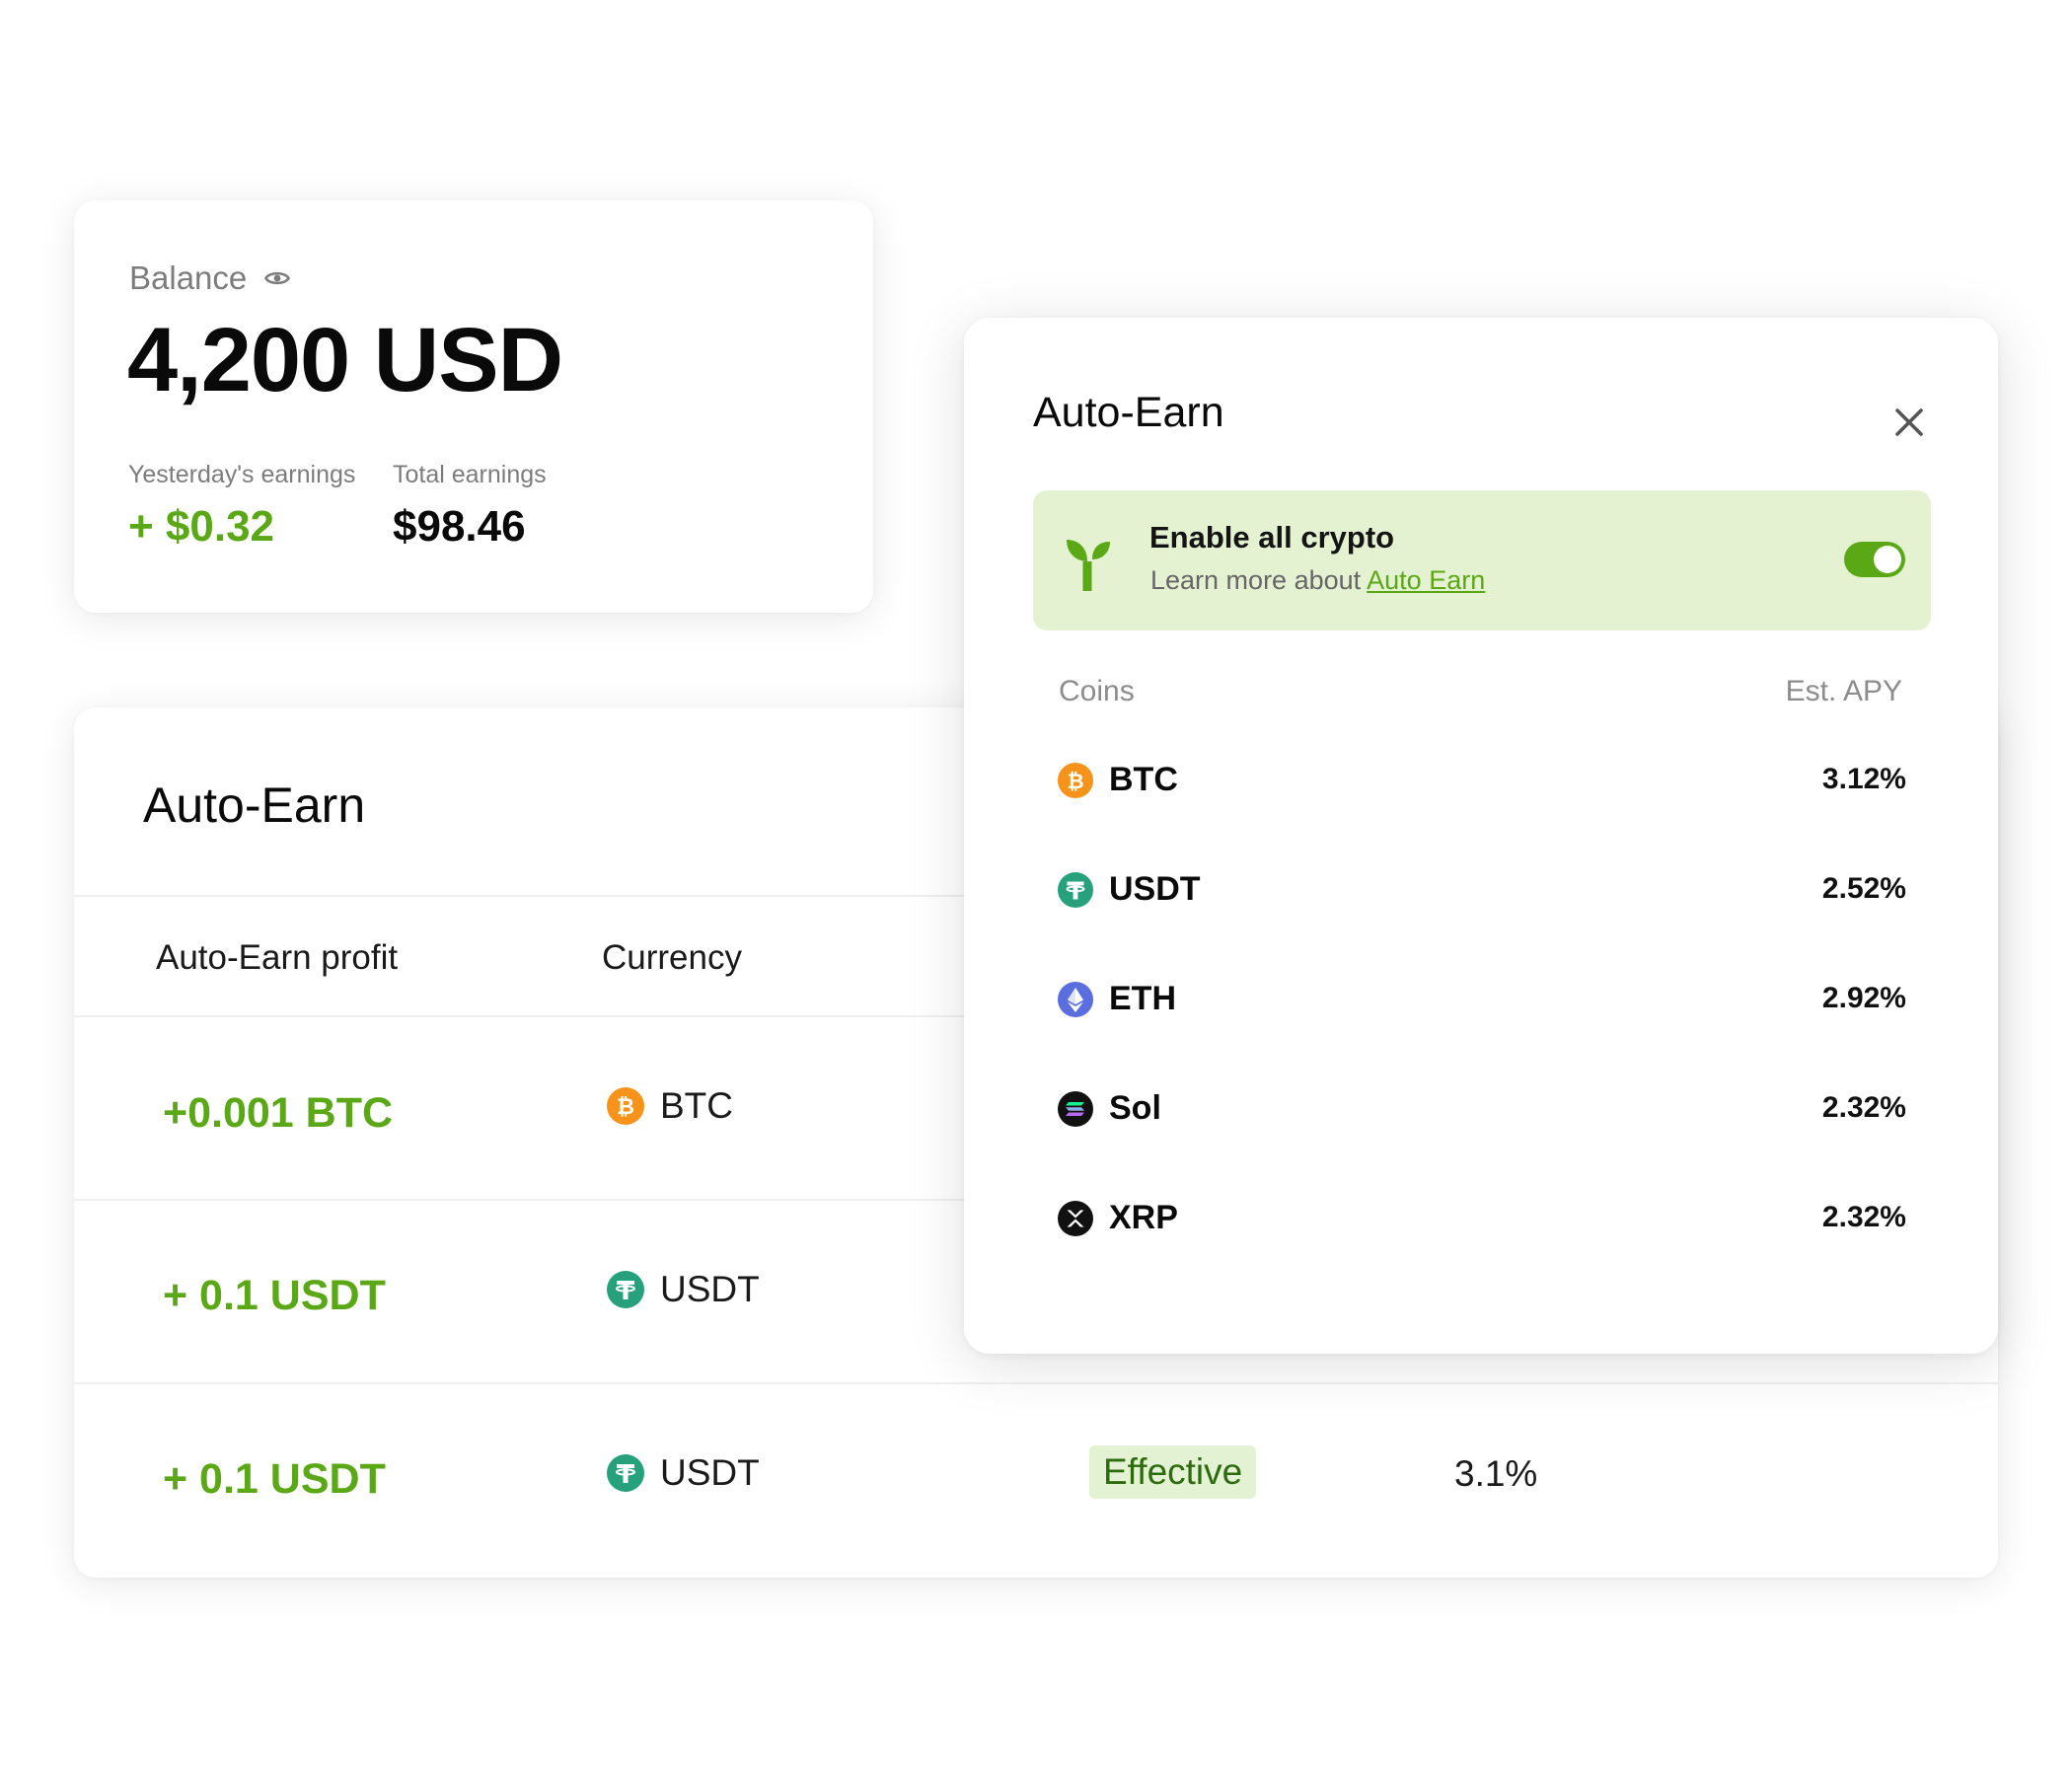 Image resolution: width=2072 pixels, height=1776 pixels. I want to click on header-profit: Auto-Earn profit, so click(277, 958).